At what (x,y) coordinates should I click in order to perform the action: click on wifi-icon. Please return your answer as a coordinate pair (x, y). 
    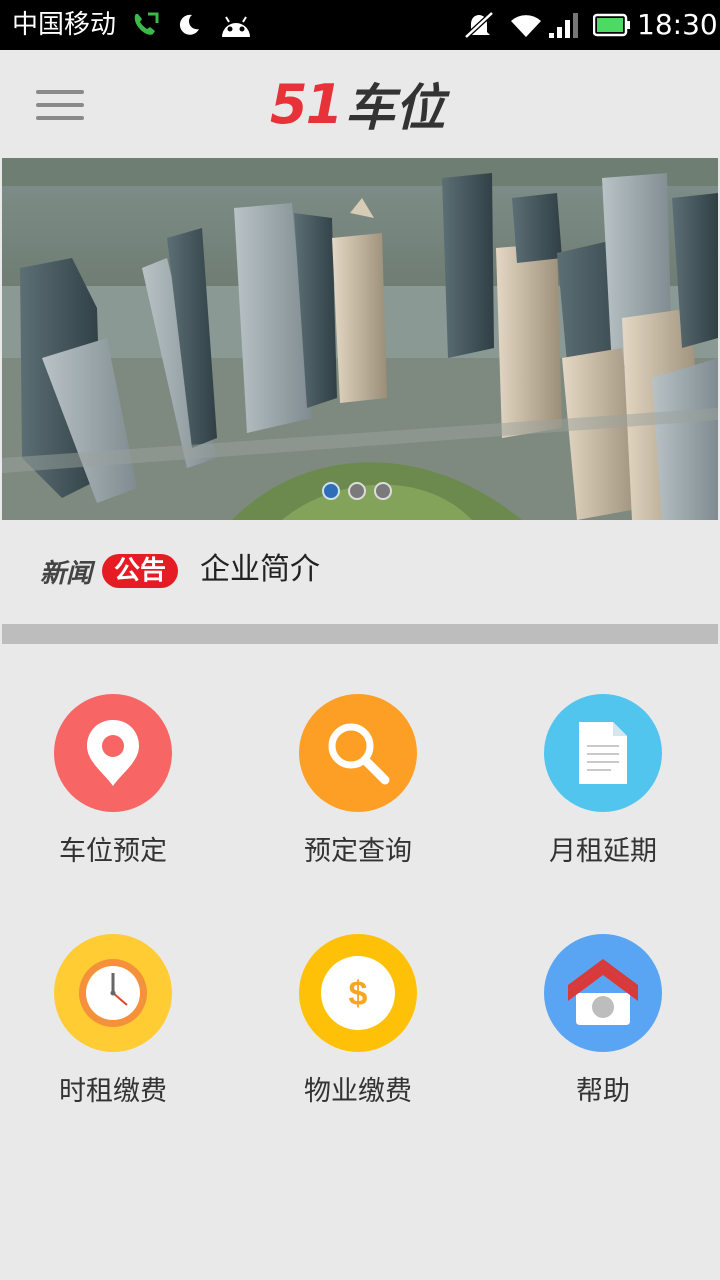
    Looking at the image, I should click on (526, 25).